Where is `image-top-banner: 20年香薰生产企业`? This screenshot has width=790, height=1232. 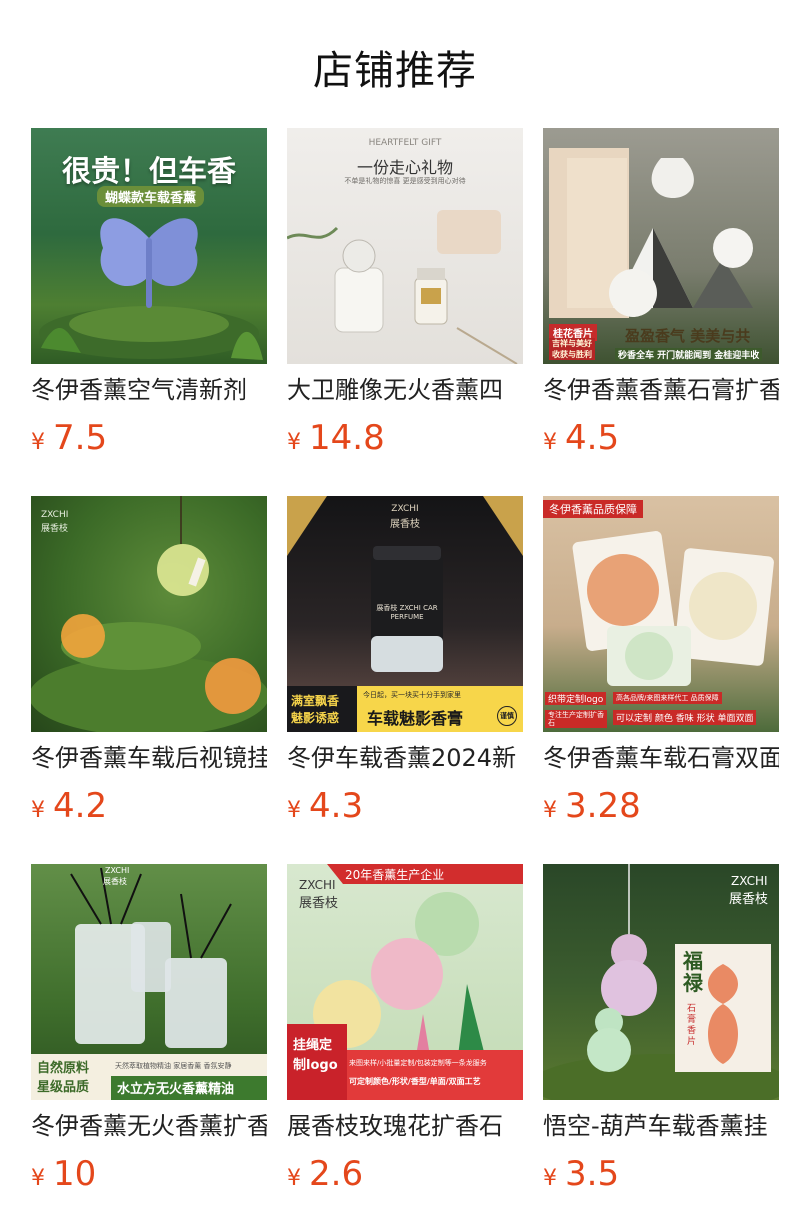
image-top-banner: 20年香薰生产企业 is located at coordinates (395, 875).